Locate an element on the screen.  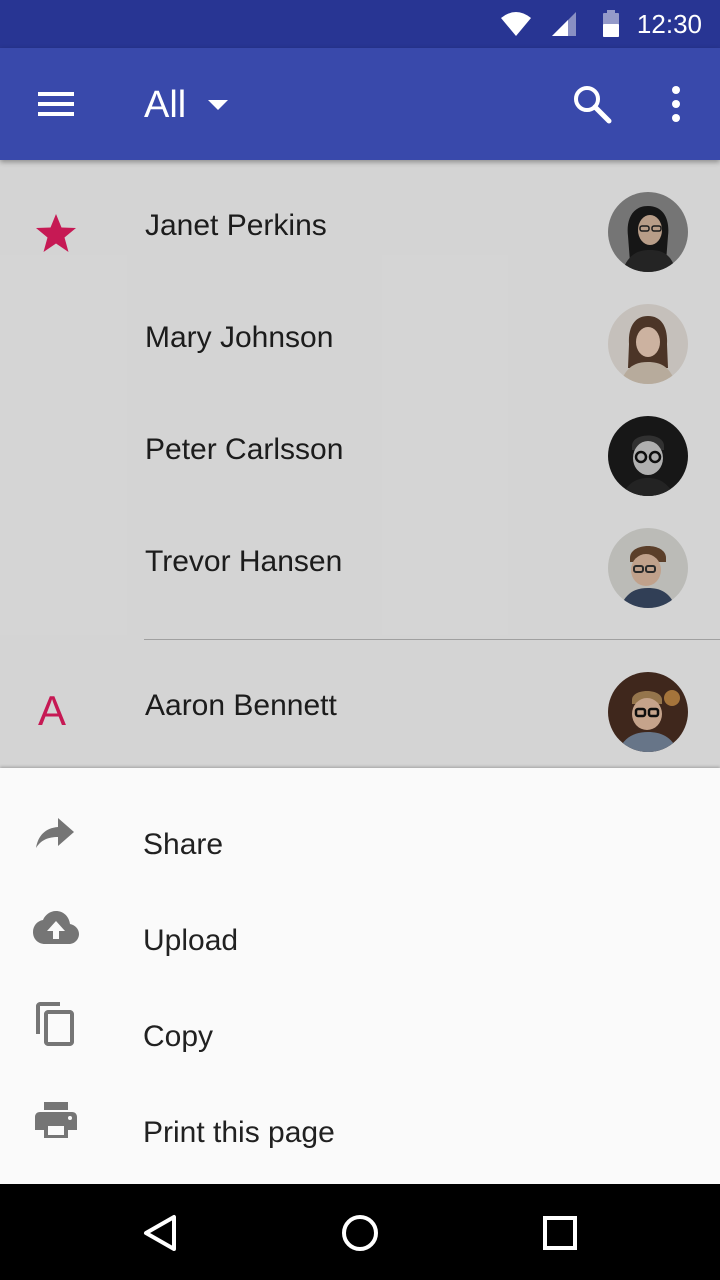
navigation-bar is located at coordinates (360, 1232).